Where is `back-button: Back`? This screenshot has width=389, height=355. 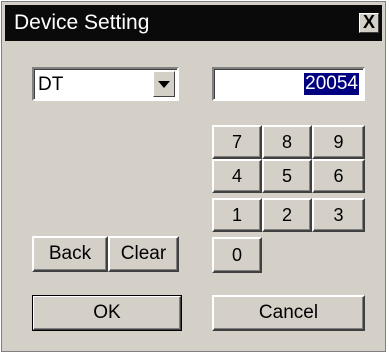 back-button: Back is located at coordinates (70, 254).